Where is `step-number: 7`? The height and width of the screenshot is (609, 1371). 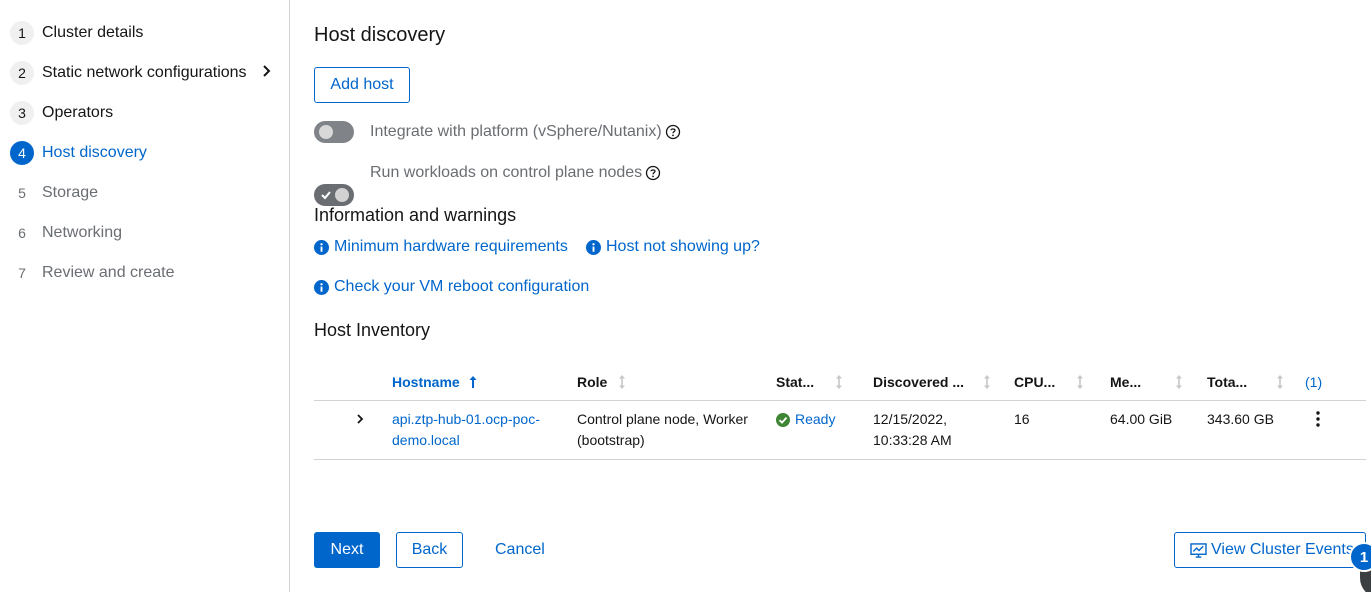 step-number: 7 is located at coordinates (22, 273).